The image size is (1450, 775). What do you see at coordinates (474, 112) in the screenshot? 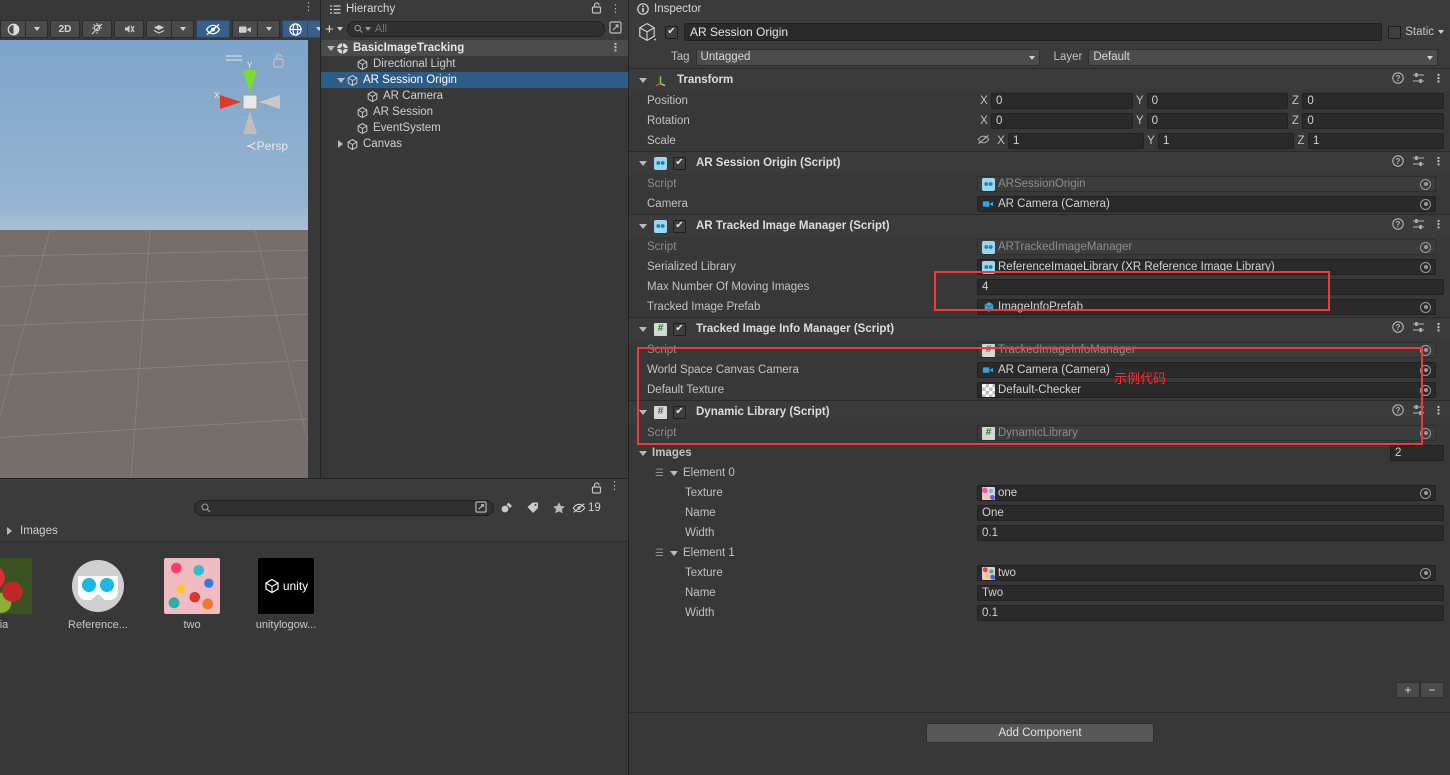
I see `hierarchy-item-ar-session: AR Session` at bounding box center [474, 112].